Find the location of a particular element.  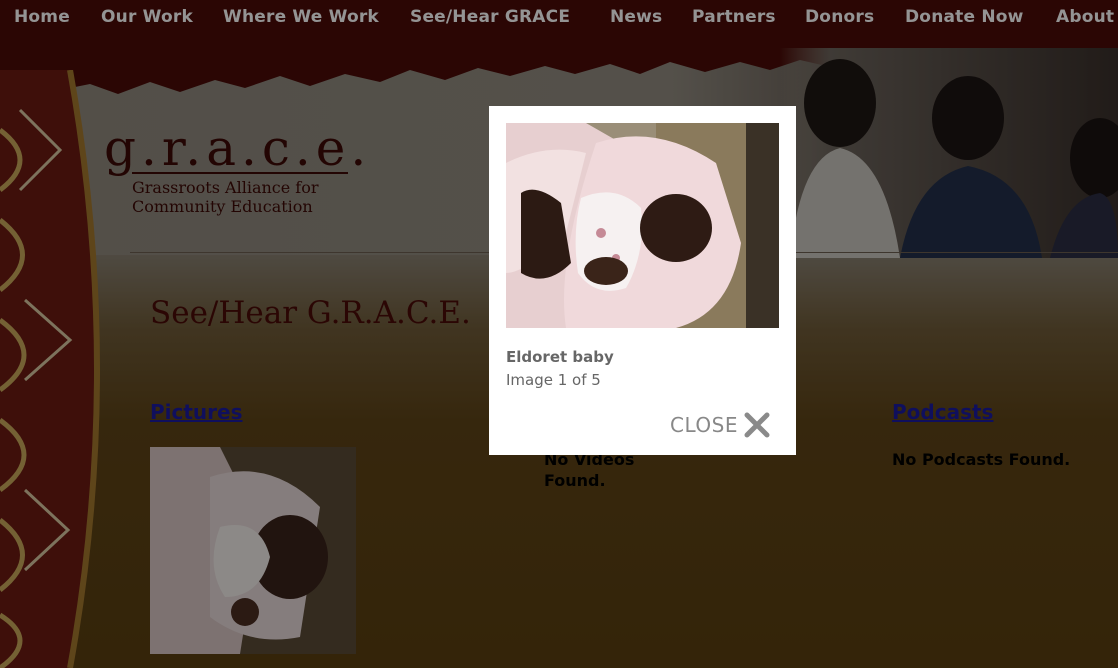

lightbox-image is located at coordinates (642, 225).